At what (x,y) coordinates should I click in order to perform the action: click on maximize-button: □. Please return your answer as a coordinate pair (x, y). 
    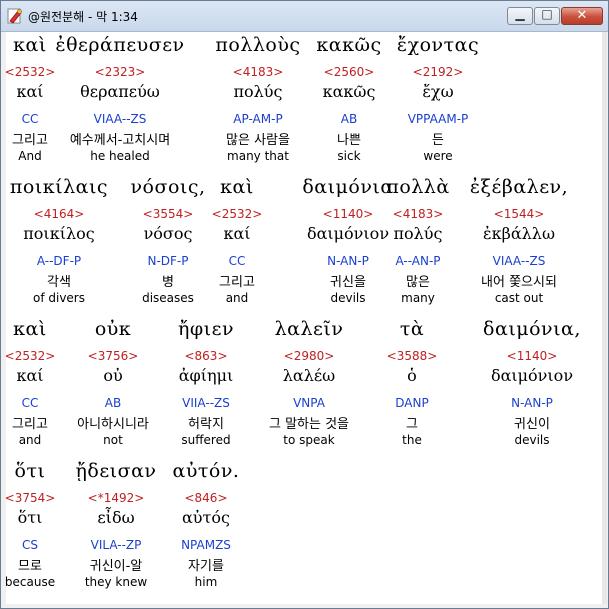
    Looking at the image, I should click on (547, 16).